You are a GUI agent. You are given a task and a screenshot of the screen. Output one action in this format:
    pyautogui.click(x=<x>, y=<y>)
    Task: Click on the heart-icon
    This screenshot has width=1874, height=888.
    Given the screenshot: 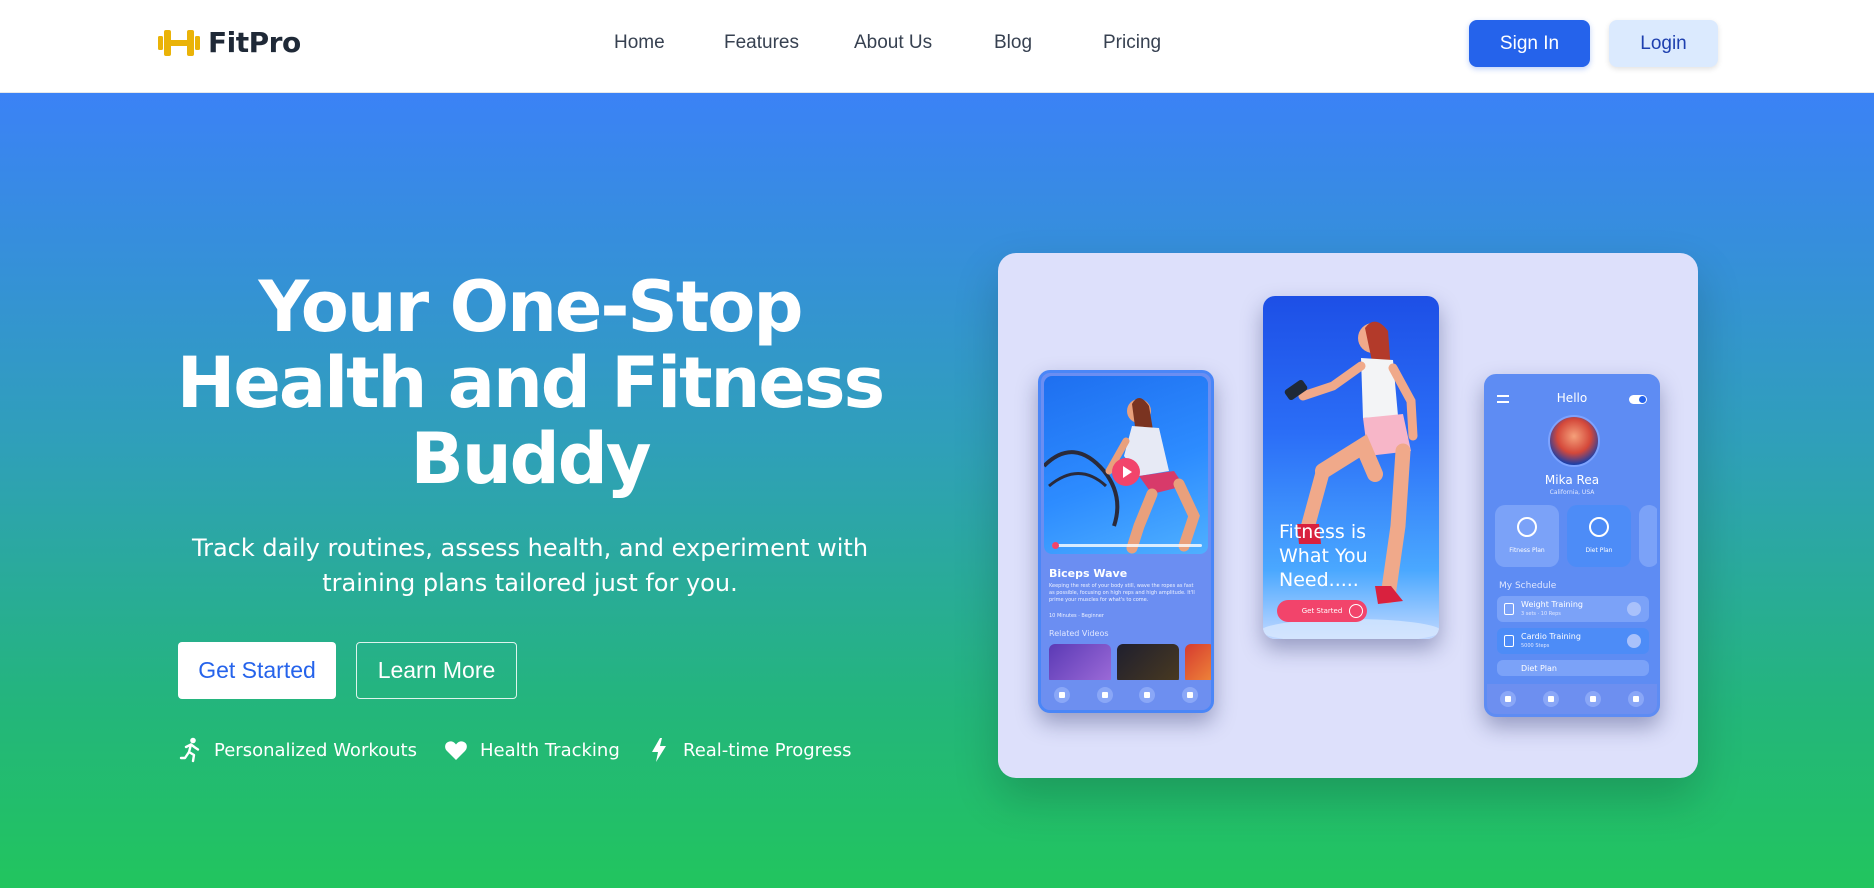 What is the action you would take?
    pyautogui.click(x=456, y=750)
    